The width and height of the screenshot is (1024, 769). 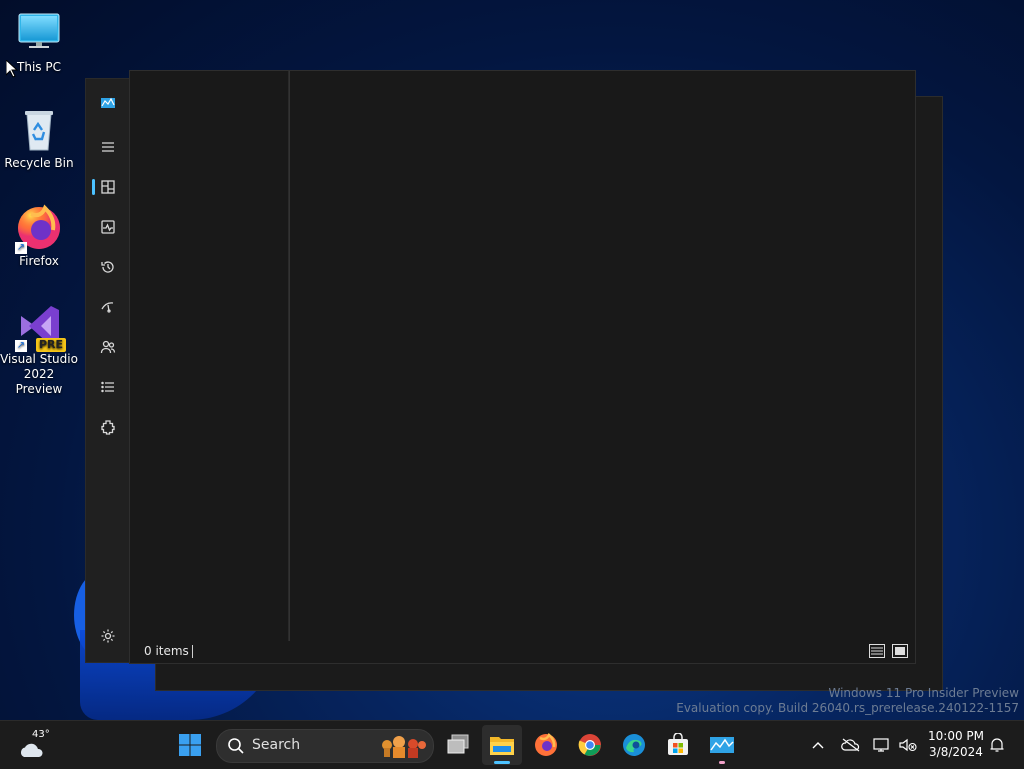 I want to click on network-icon, so click(x=881, y=745).